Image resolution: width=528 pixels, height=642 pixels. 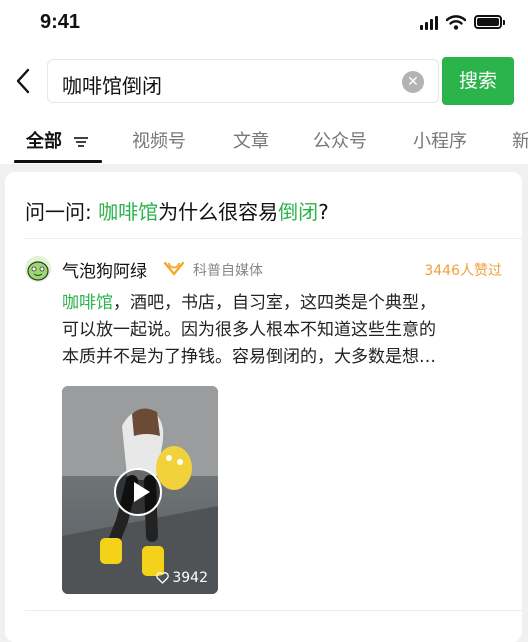 I want to click on excerpt-keyword: 咖啡馆, so click(x=87, y=303).